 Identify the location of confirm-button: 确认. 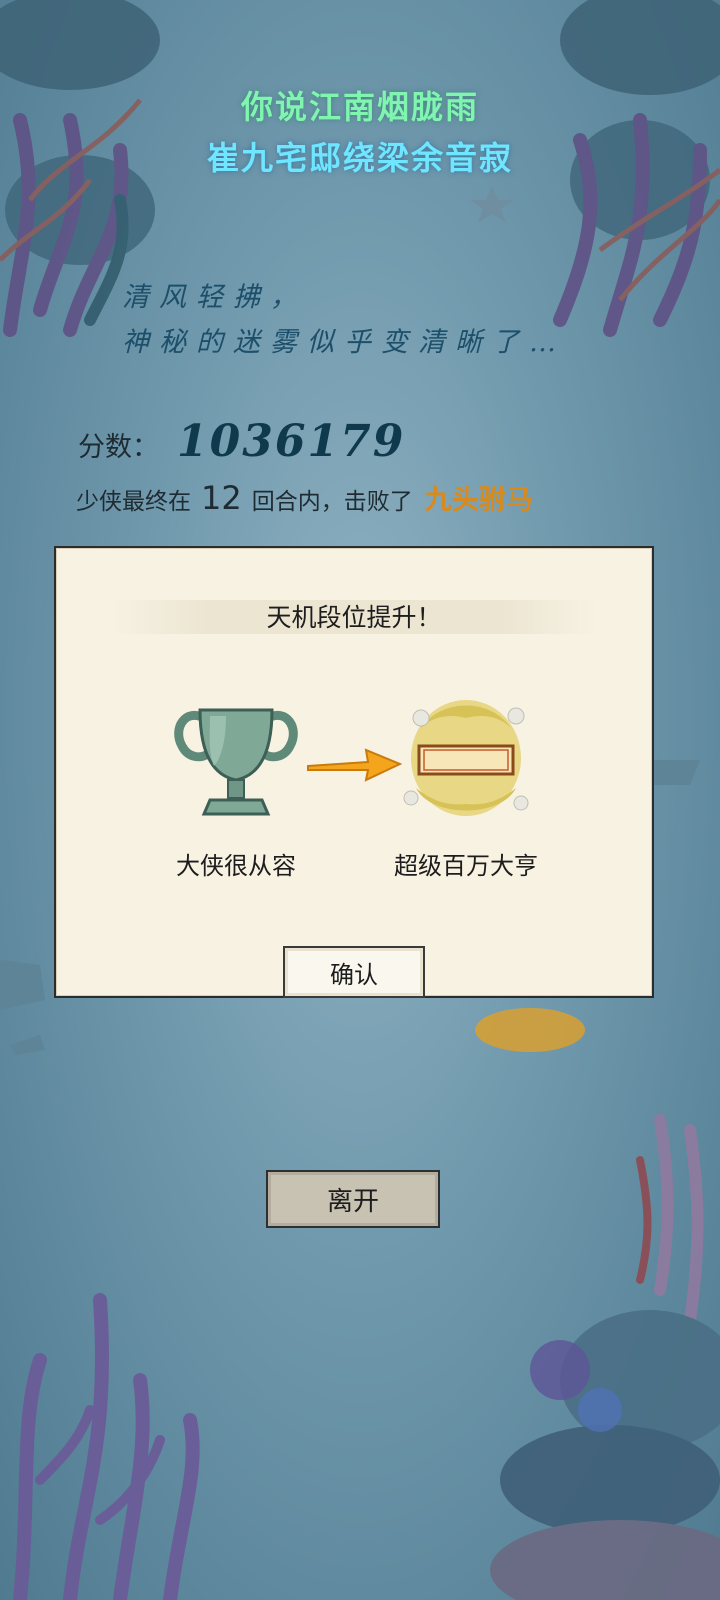
(354, 972).